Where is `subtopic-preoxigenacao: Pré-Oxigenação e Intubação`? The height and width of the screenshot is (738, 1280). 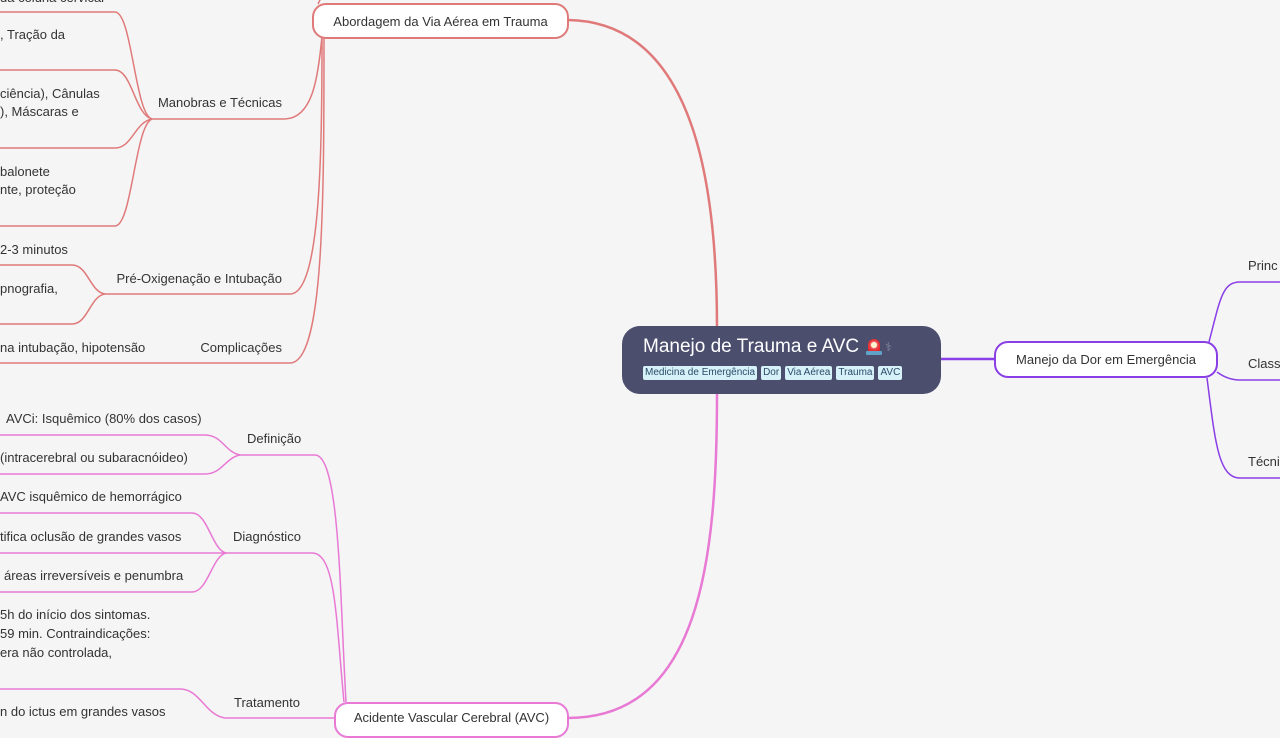
subtopic-preoxigenacao: Pré-Oxigenação e Intubação is located at coordinates (196, 279).